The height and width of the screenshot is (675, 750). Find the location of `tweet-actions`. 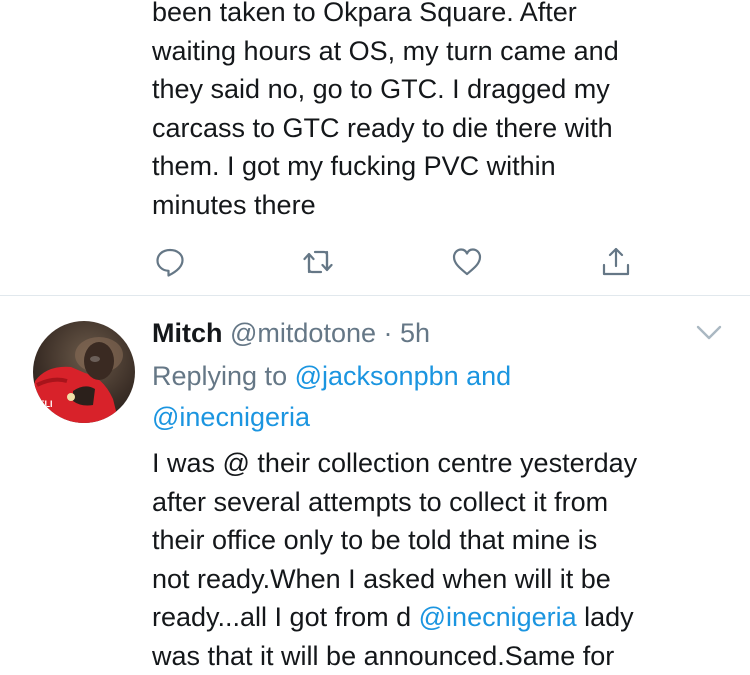

tweet-actions is located at coordinates (375, 262).